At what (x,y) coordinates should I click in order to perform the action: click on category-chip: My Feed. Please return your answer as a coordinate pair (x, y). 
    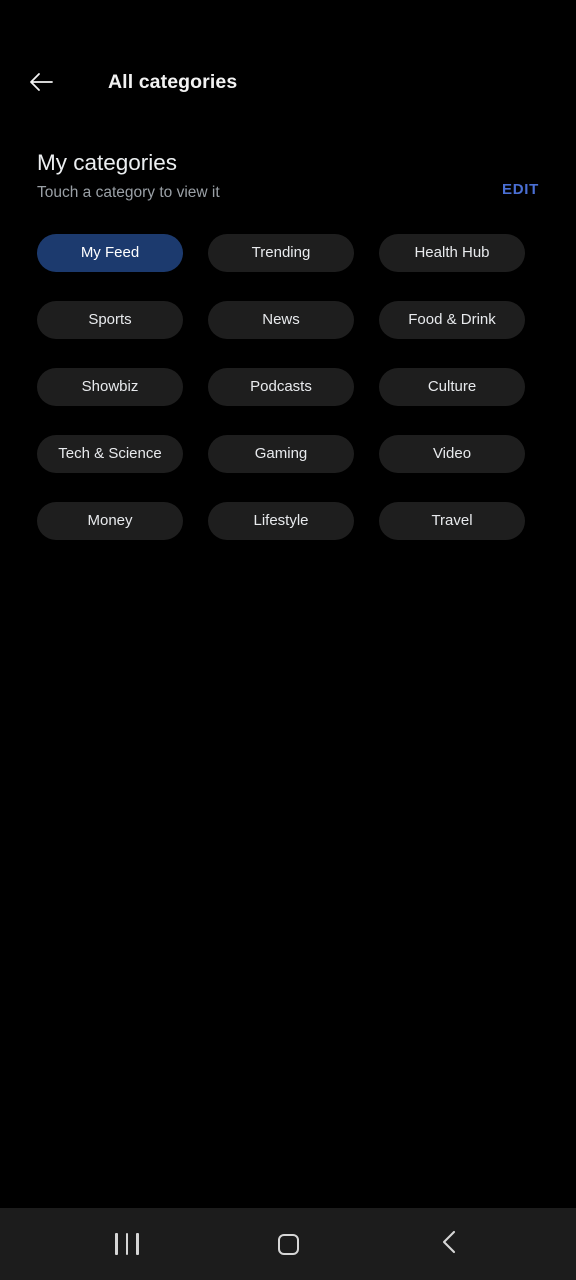
    Looking at the image, I should click on (110, 253).